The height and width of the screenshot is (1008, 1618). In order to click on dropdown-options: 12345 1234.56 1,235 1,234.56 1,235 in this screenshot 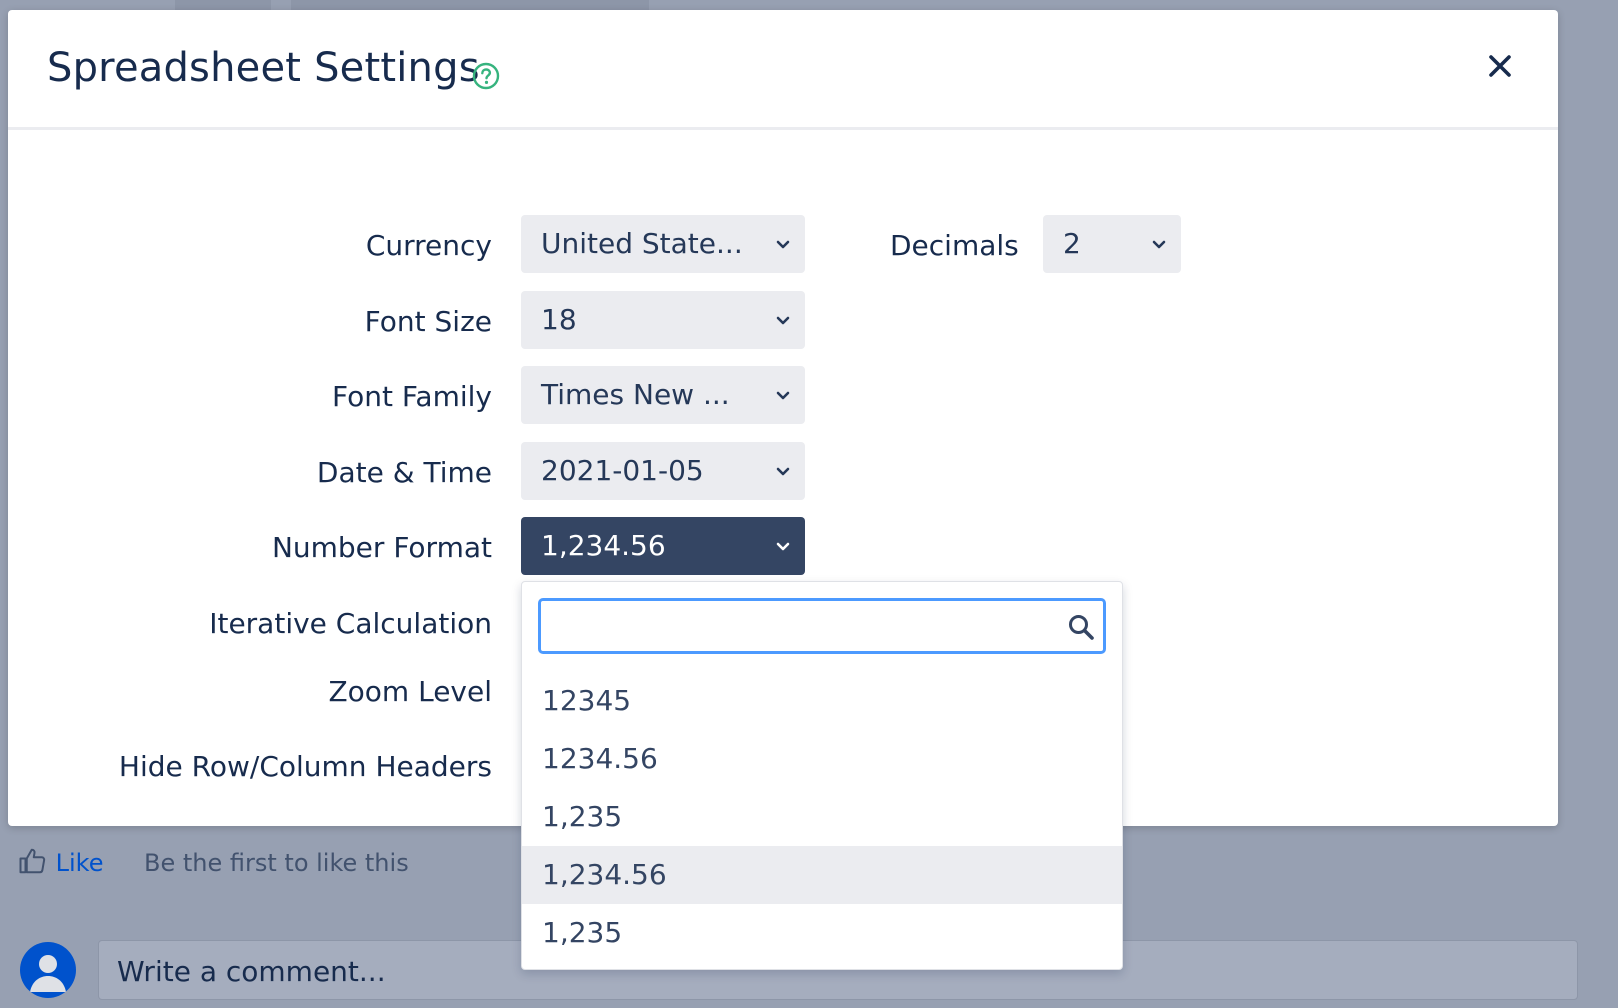, I will do `click(822, 817)`.